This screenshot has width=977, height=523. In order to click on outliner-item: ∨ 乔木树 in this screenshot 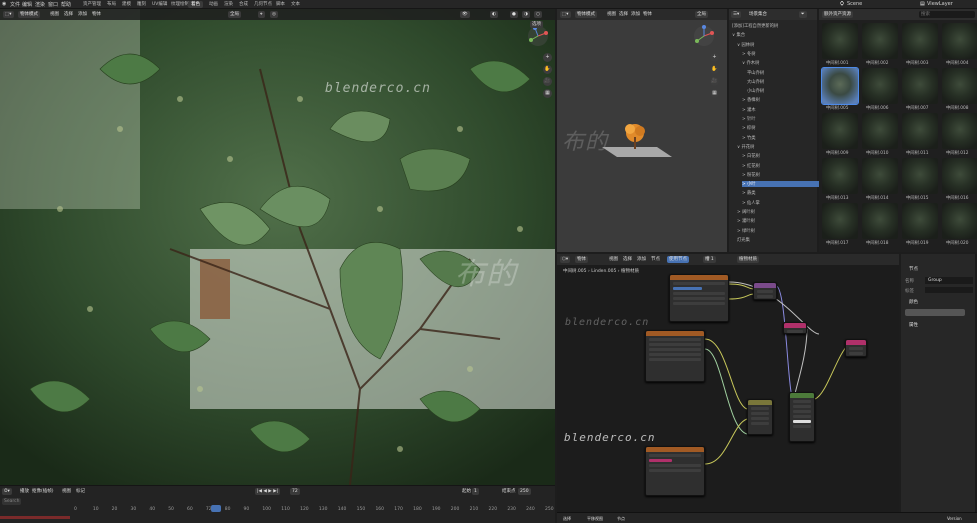, I will do `click(750, 63)`.